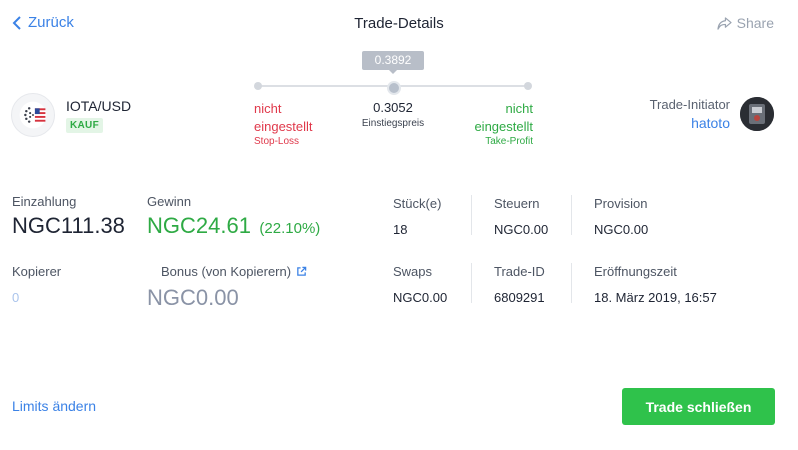 The height and width of the screenshot is (450, 798). What do you see at coordinates (290, 228) in the screenshot?
I see `profit-percent: (22.10%)` at bounding box center [290, 228].